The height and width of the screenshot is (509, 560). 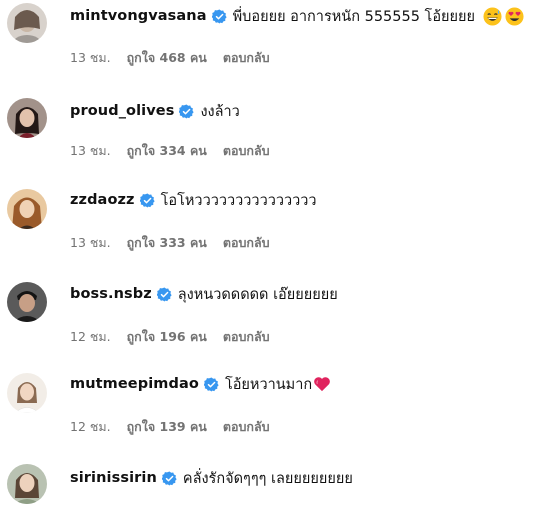 I want to click on comment-text: งงล้าว, so click(x=220, y=111).